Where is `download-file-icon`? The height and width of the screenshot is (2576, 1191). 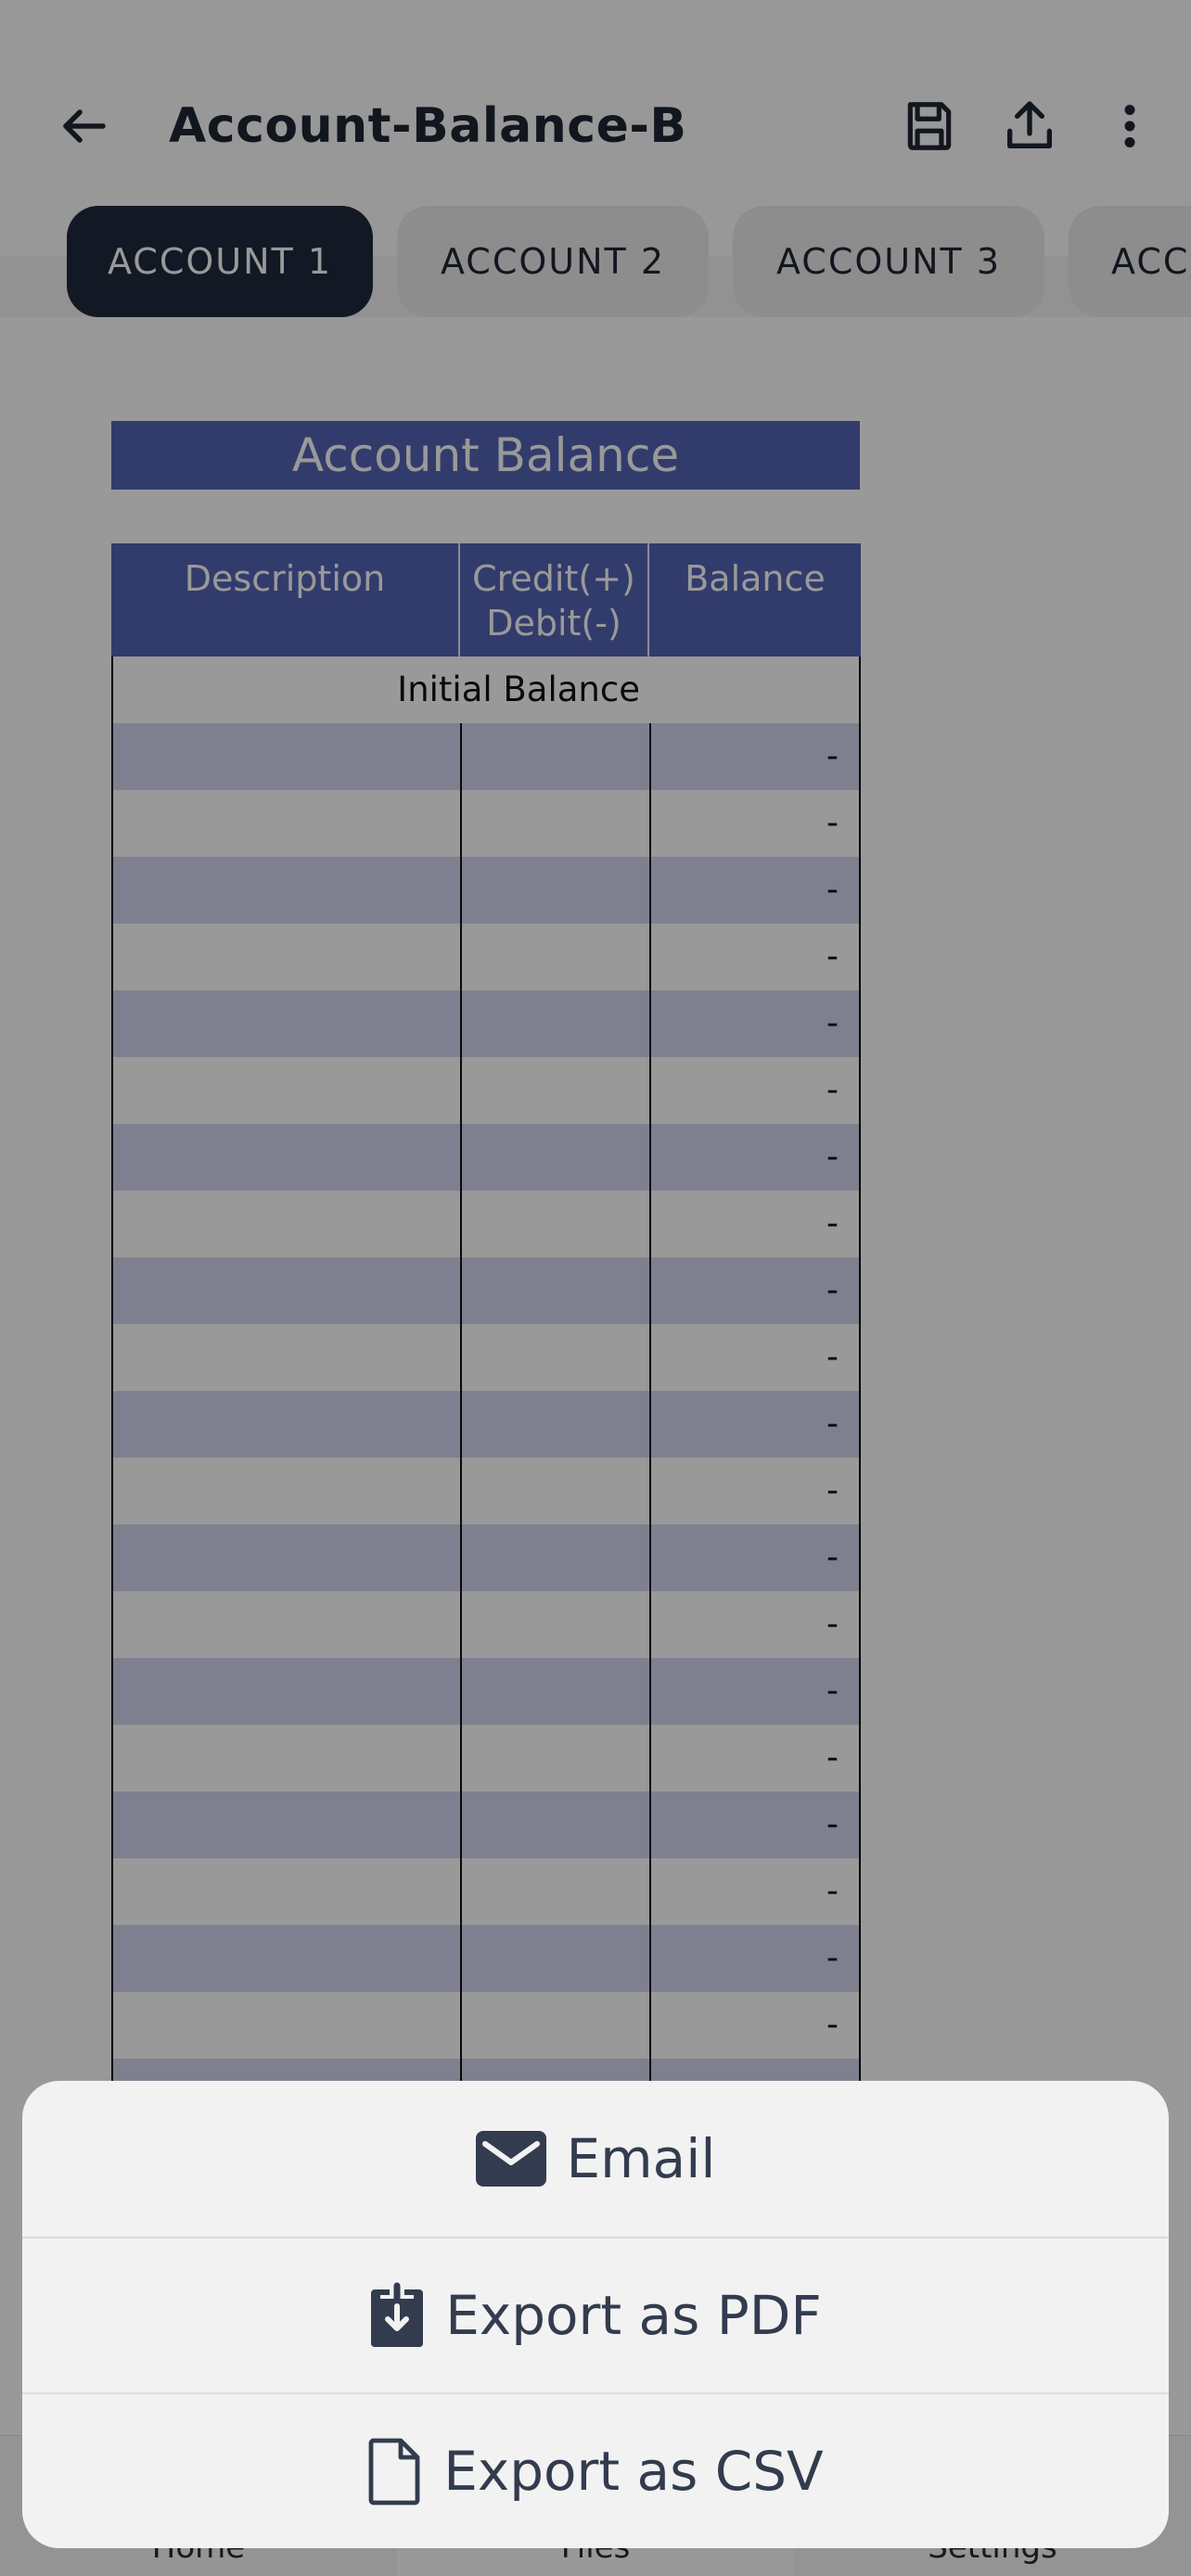
download-file-icon is located at coordinates (397, 2315).